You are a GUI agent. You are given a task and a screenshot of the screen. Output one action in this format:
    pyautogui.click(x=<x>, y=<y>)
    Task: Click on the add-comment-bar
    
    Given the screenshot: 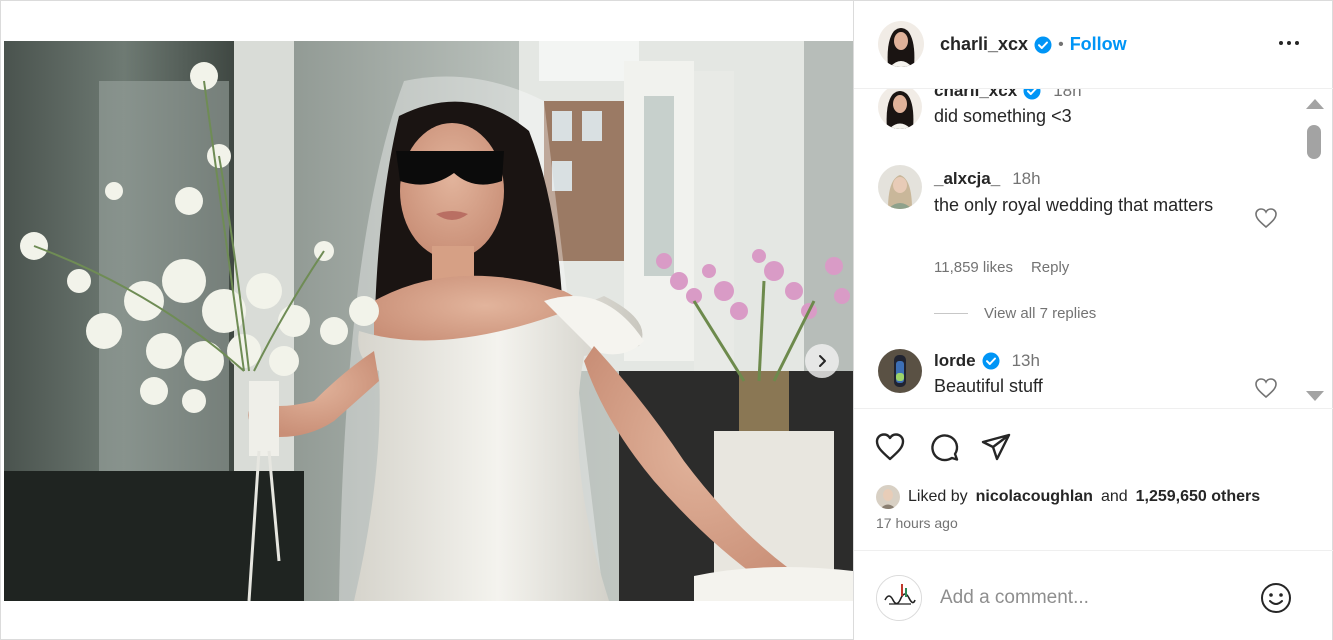 What is the action you would take?
    pyautogui.click(x=1093, y=595)
    